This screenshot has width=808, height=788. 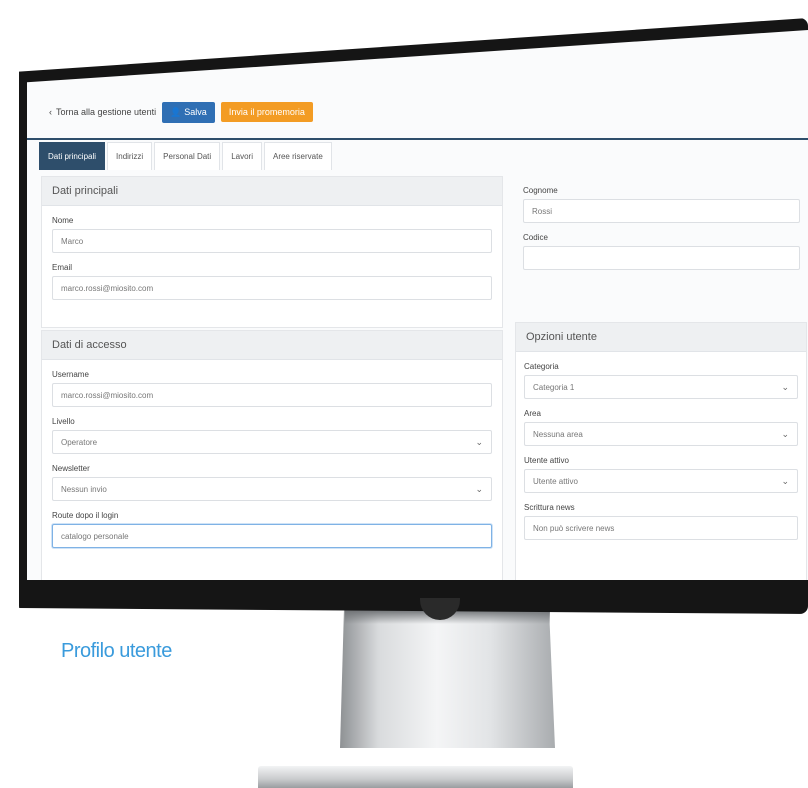 What do you see at coordinates (558, 434) in the screenshot?
I see `area-value: Nessuna area` at bounding box center [558, 434].